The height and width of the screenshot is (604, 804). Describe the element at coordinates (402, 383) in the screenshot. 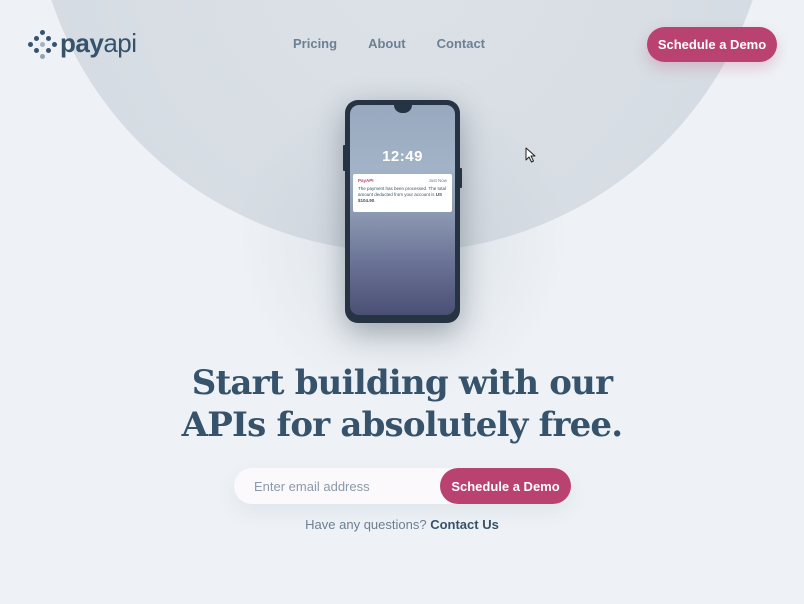

I see `hero-headline-line1: Start building with our` at that location.